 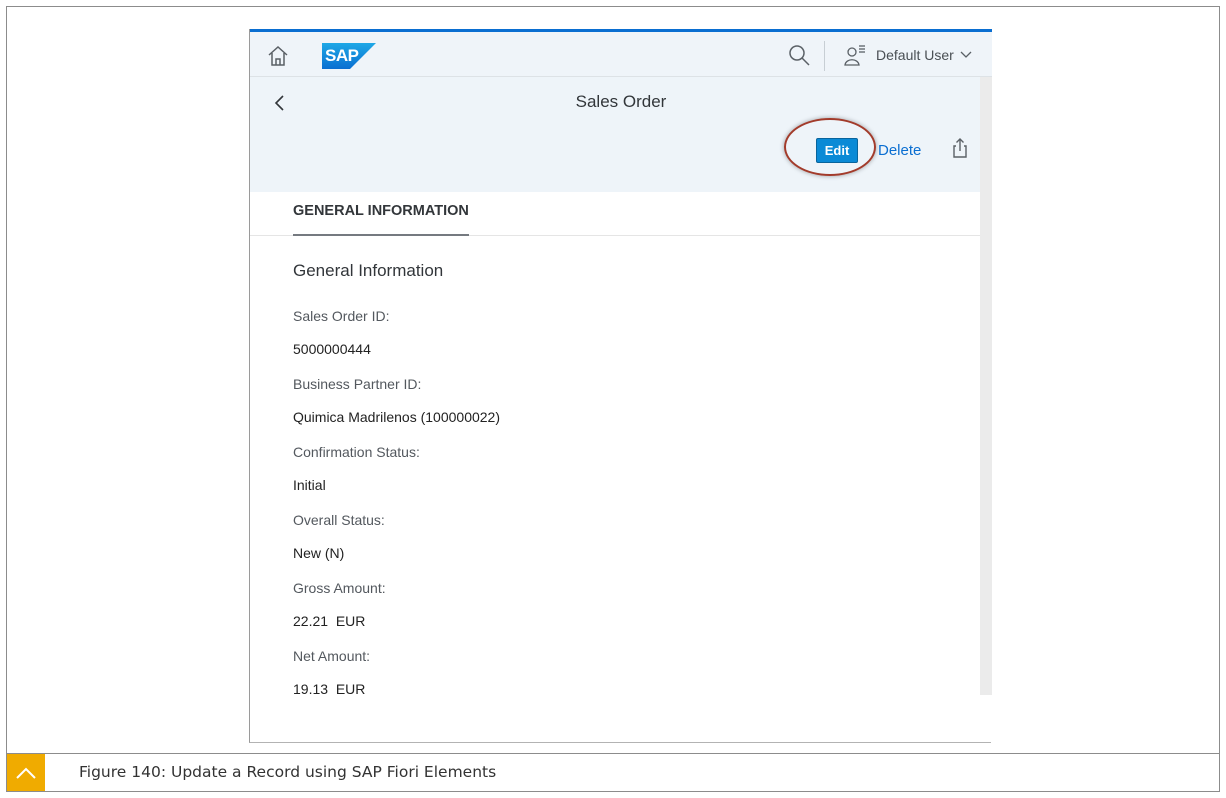 I want to click on user-name: Default User, so click(x=915, y=55).